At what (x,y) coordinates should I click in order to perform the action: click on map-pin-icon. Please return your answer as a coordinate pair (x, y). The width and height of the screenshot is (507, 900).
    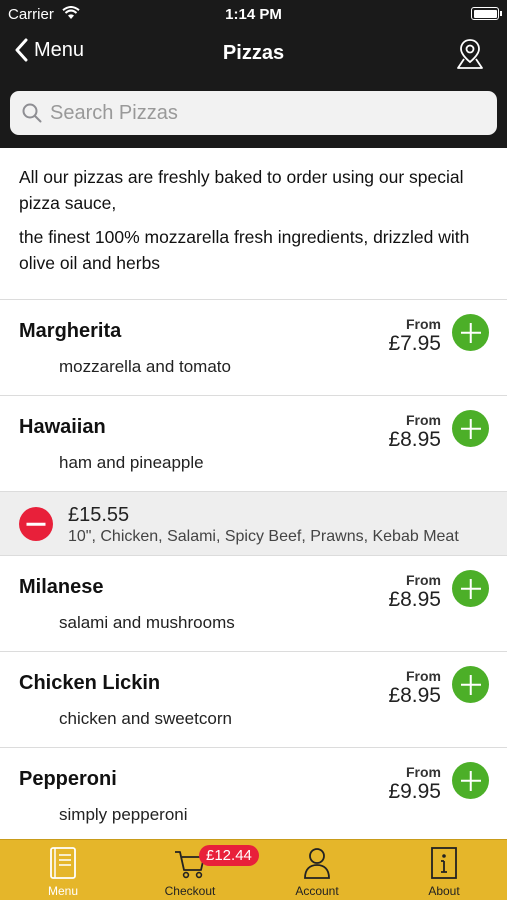
    Looking at the image, I should click on (470, 54).